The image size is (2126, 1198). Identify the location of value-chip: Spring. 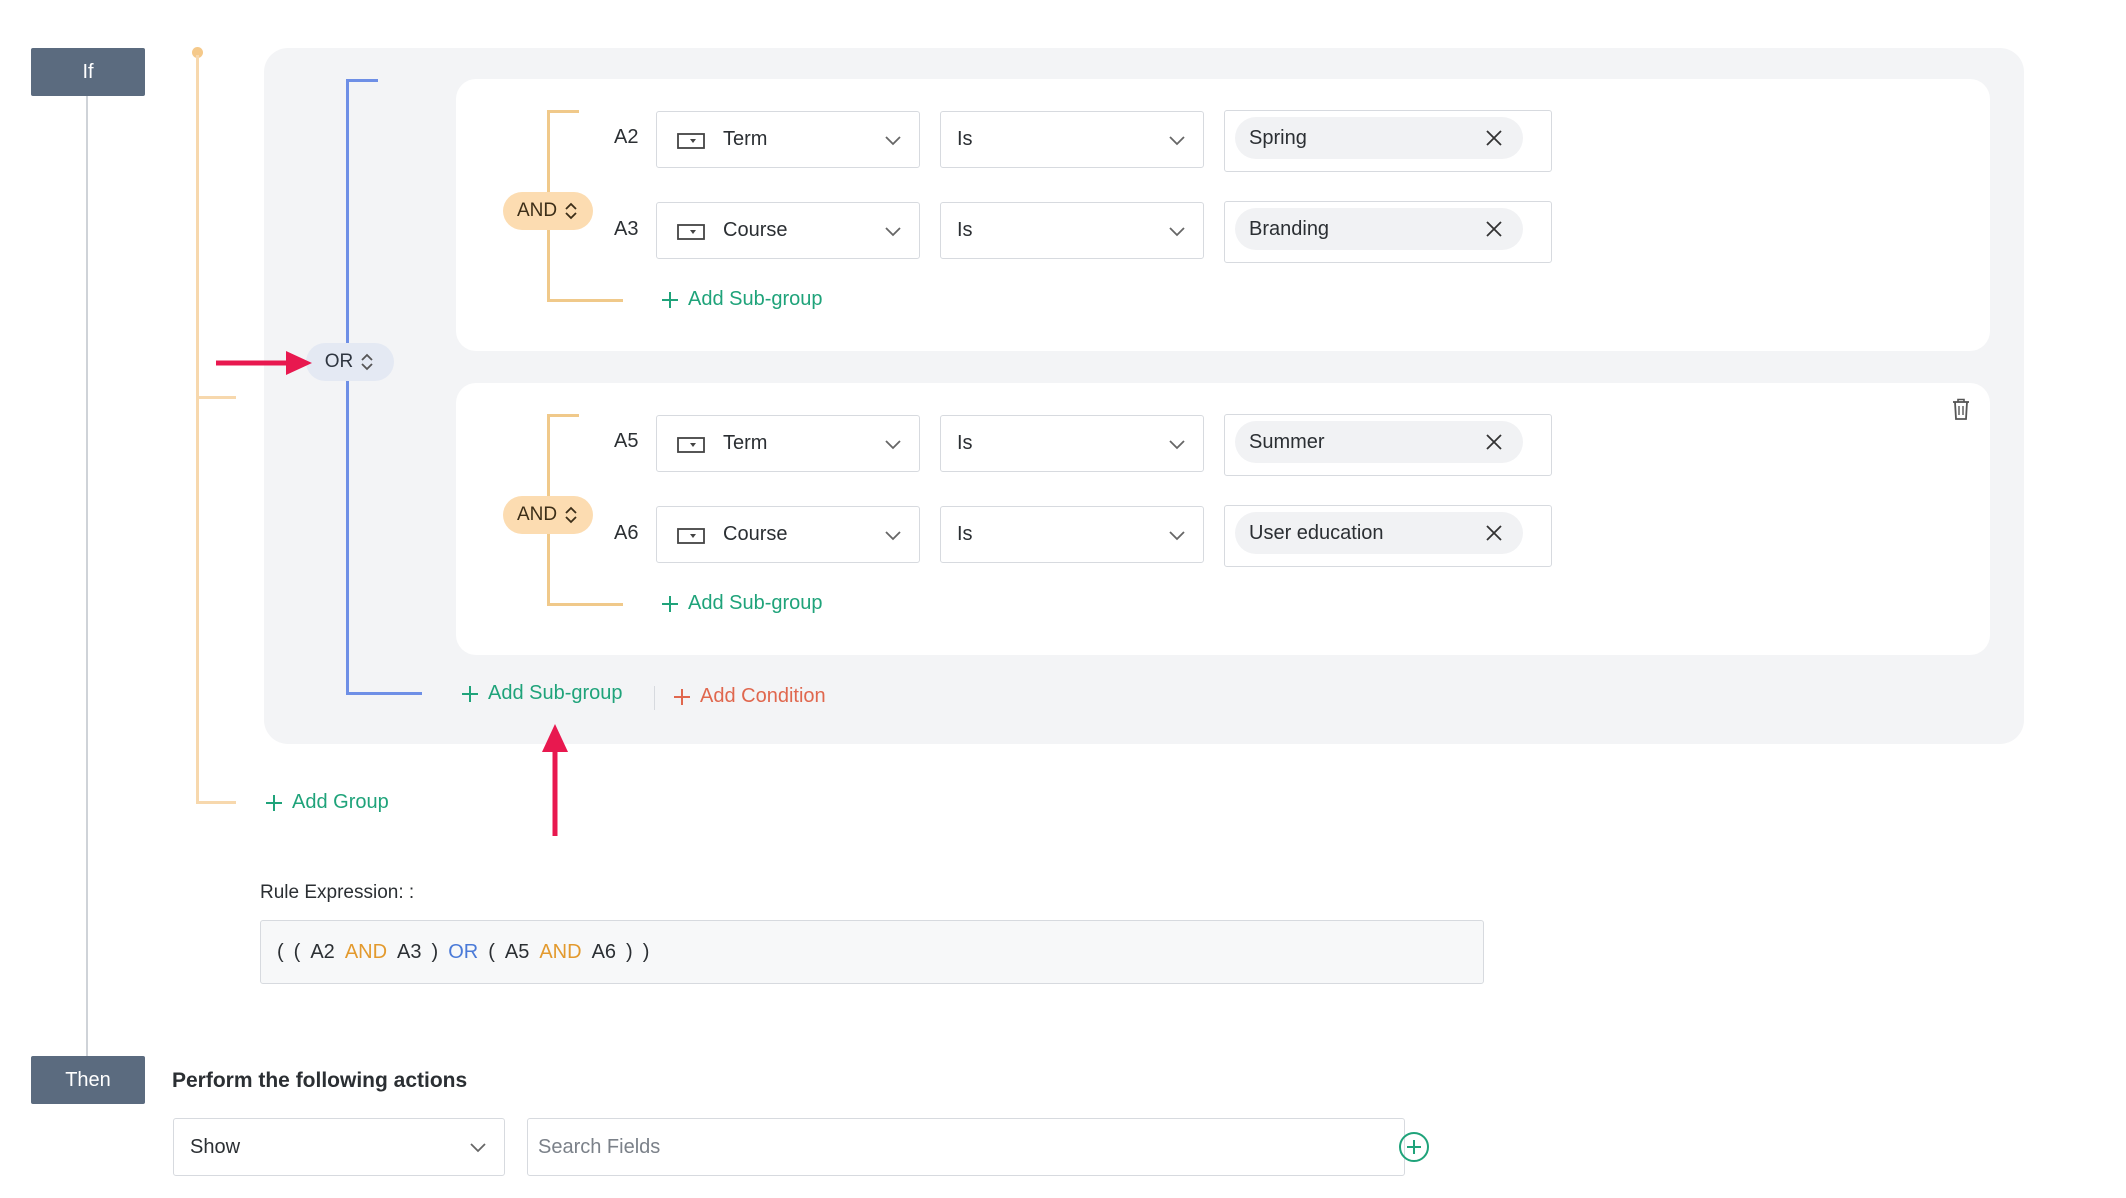
(1379, 138).